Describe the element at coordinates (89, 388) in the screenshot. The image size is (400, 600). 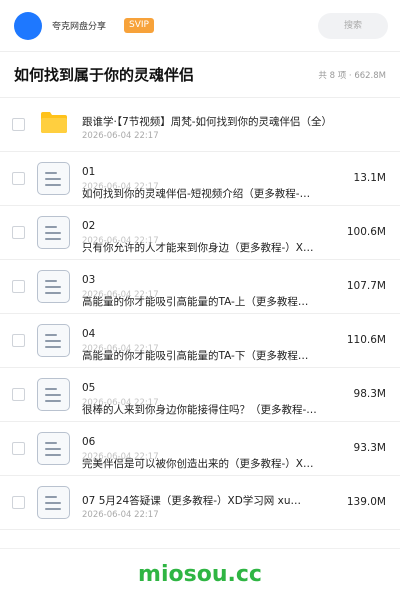
I see `item-index: 05` at that location.